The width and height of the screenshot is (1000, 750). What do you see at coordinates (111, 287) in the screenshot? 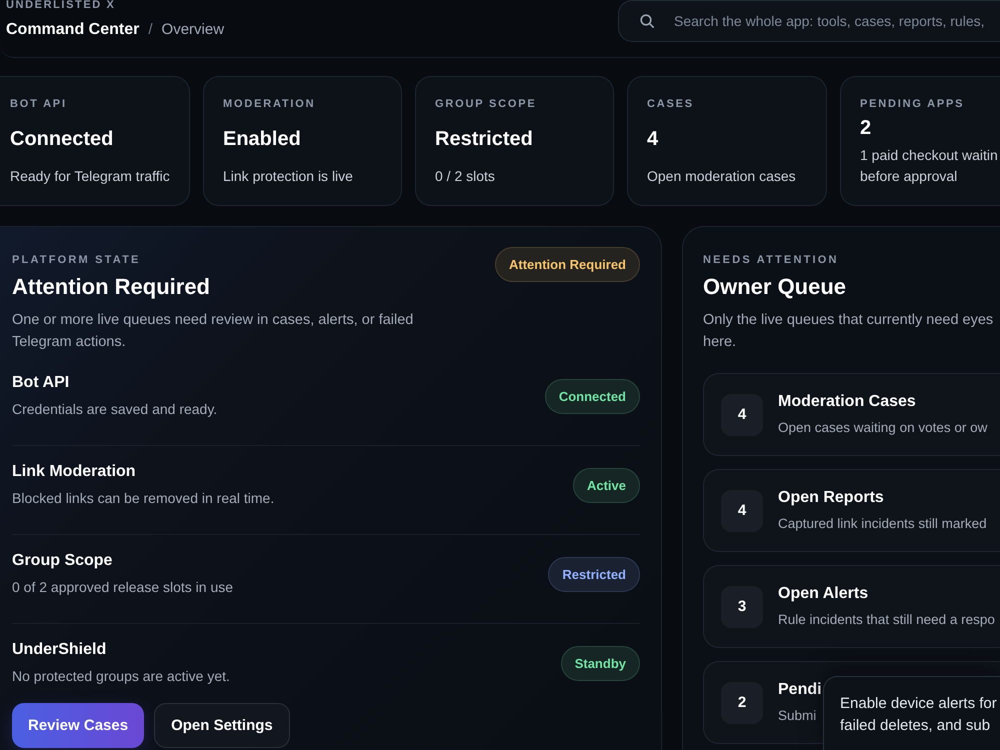
I see `panel-title: Attention Required` at bounding box center [111, 287].